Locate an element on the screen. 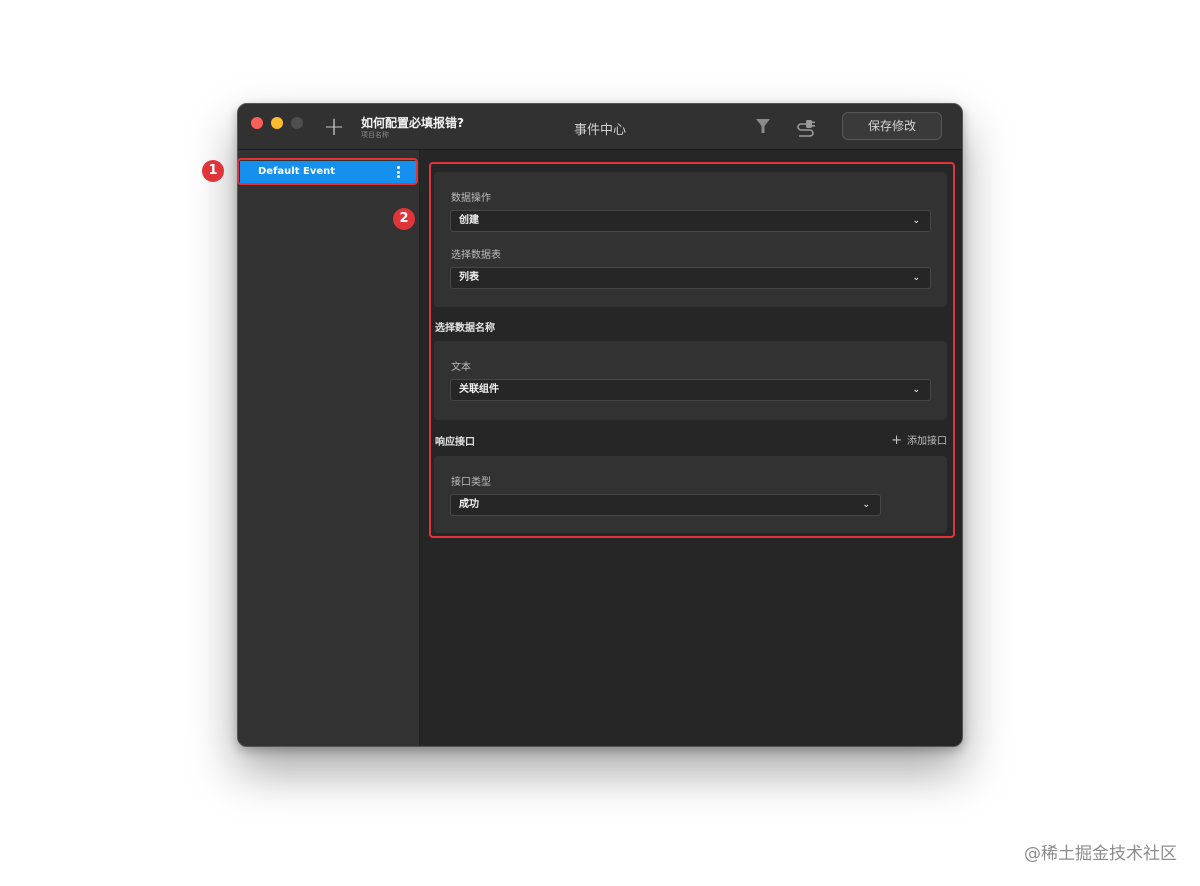 The height and width of the screenshot is (886, 1200). annotation-badge-1: 1 is located at coordinates (213, 171).